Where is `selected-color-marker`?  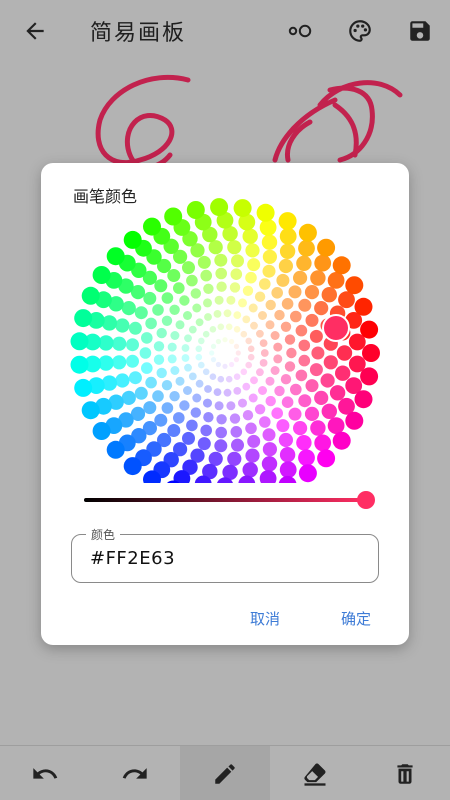 selected-color-marker is located at coordinates (336, 328).